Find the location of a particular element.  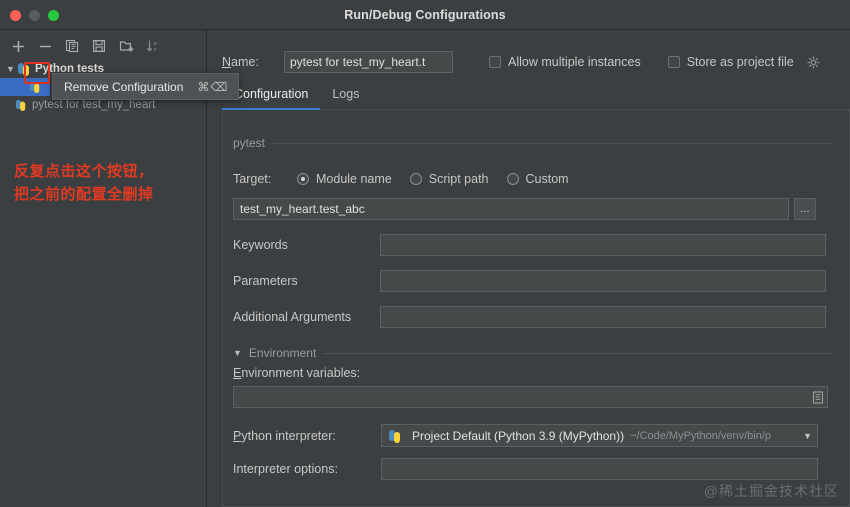

additional-arguments-input is located at coordinates (603, 317).